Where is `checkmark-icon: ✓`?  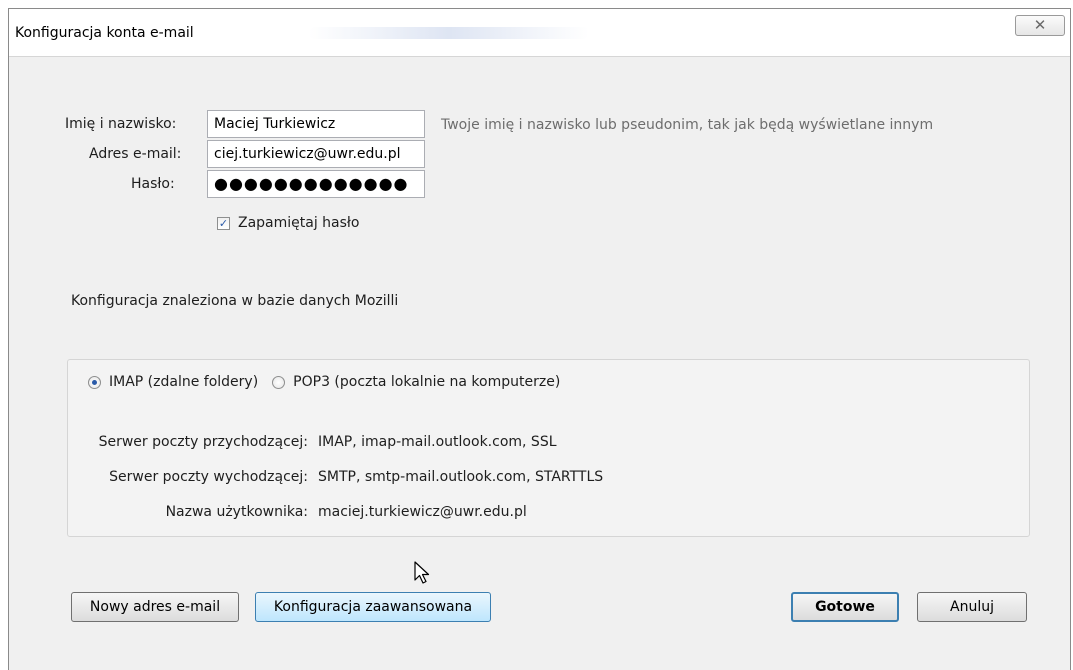
checkmark-icon: ✓ is located at coordinates (223, 223).